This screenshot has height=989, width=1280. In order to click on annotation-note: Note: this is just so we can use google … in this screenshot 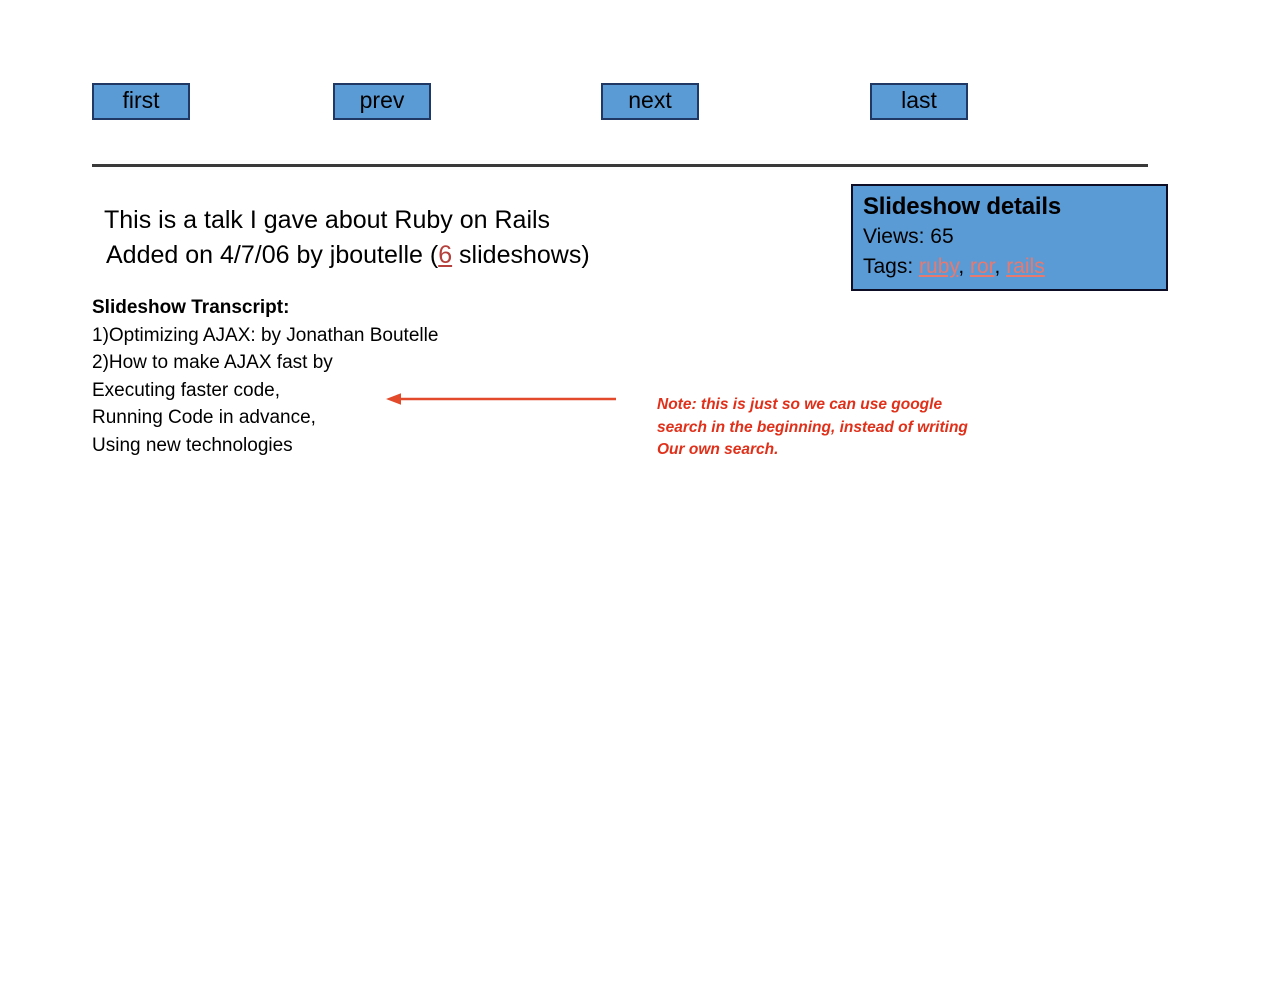, I will do `click(812, 428)`.